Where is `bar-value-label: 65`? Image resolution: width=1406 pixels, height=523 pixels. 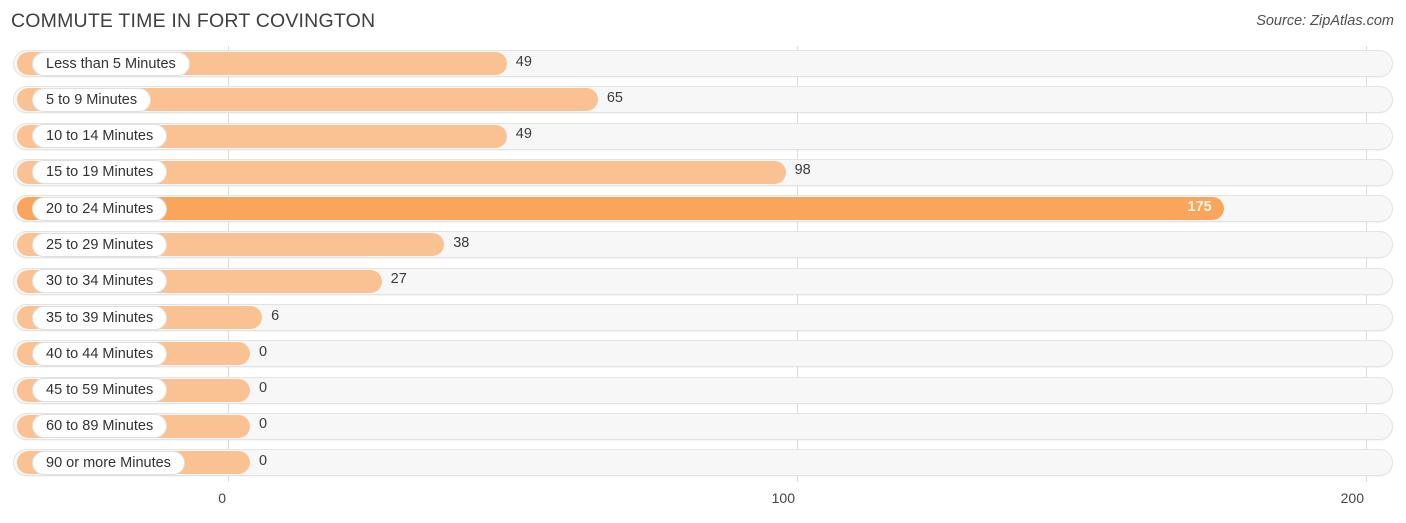
bar-value-label: 65 is located at coordinates (614, 97).